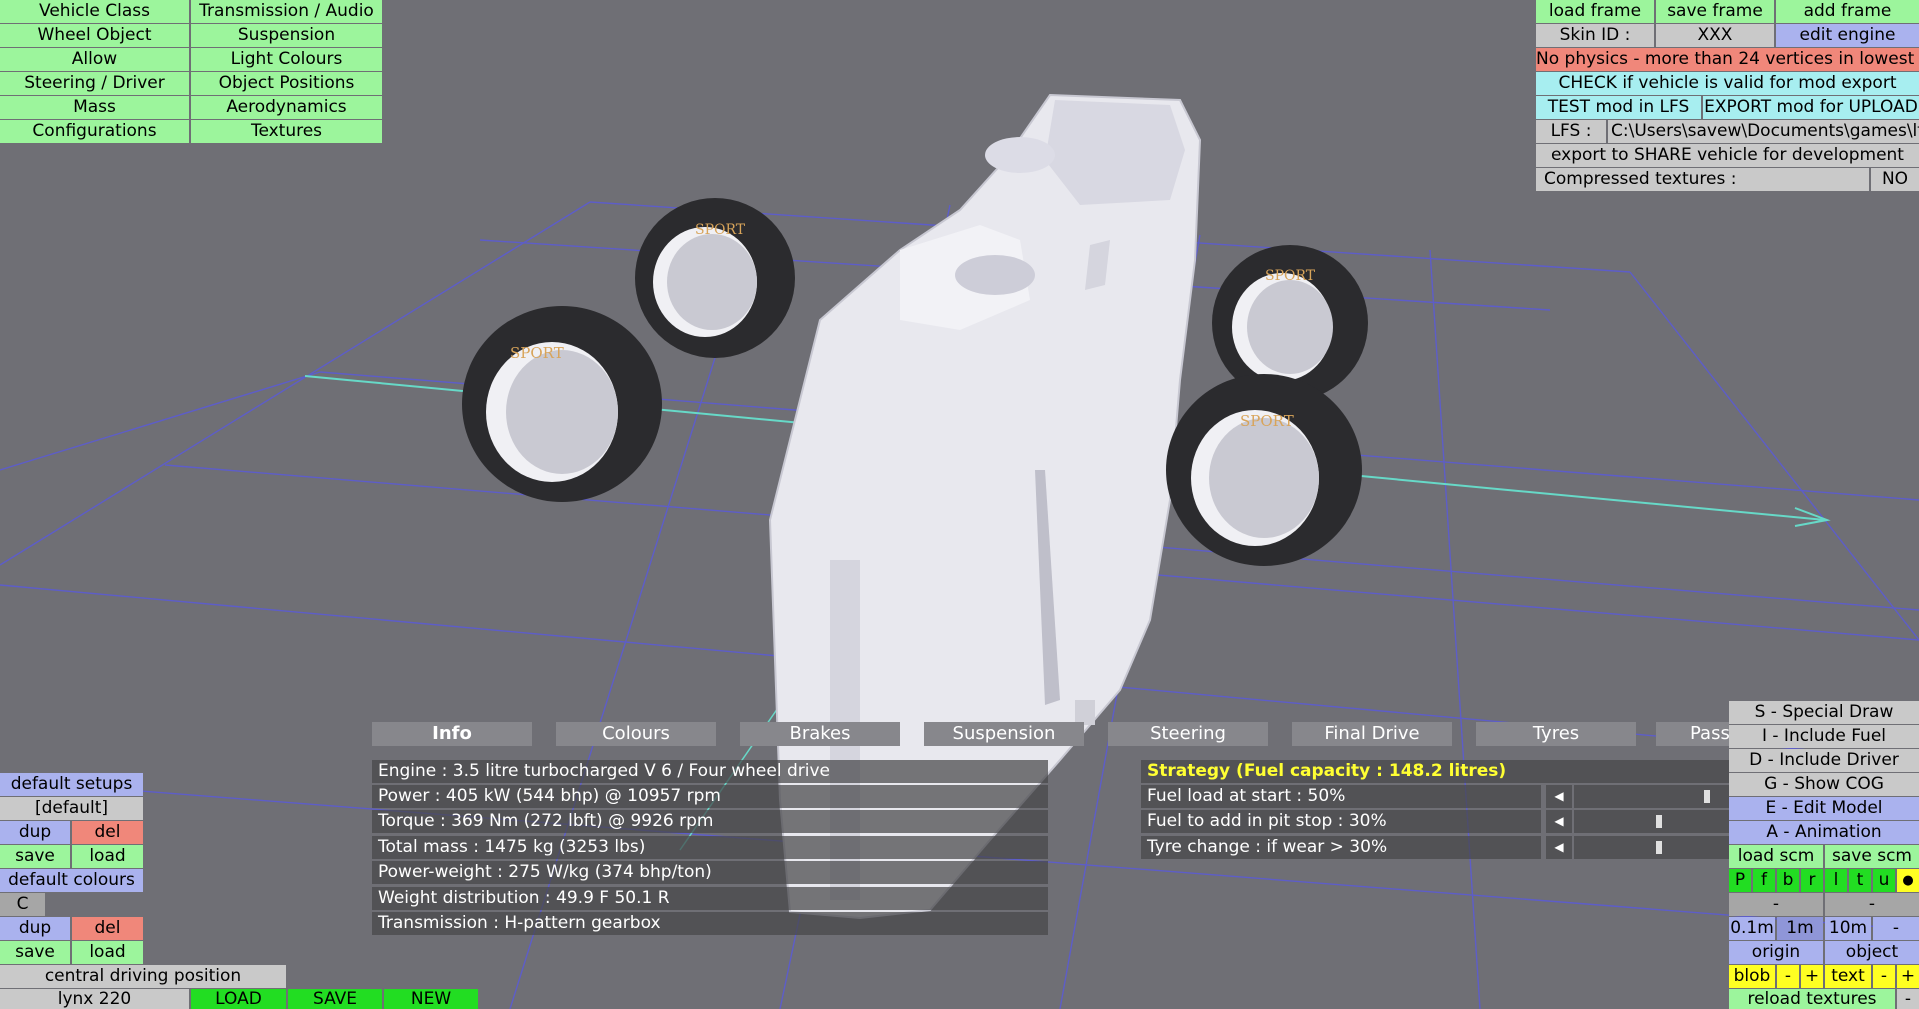 The image size is (1919, 1009). I want to click on colour-select: C, so click(22, 904).